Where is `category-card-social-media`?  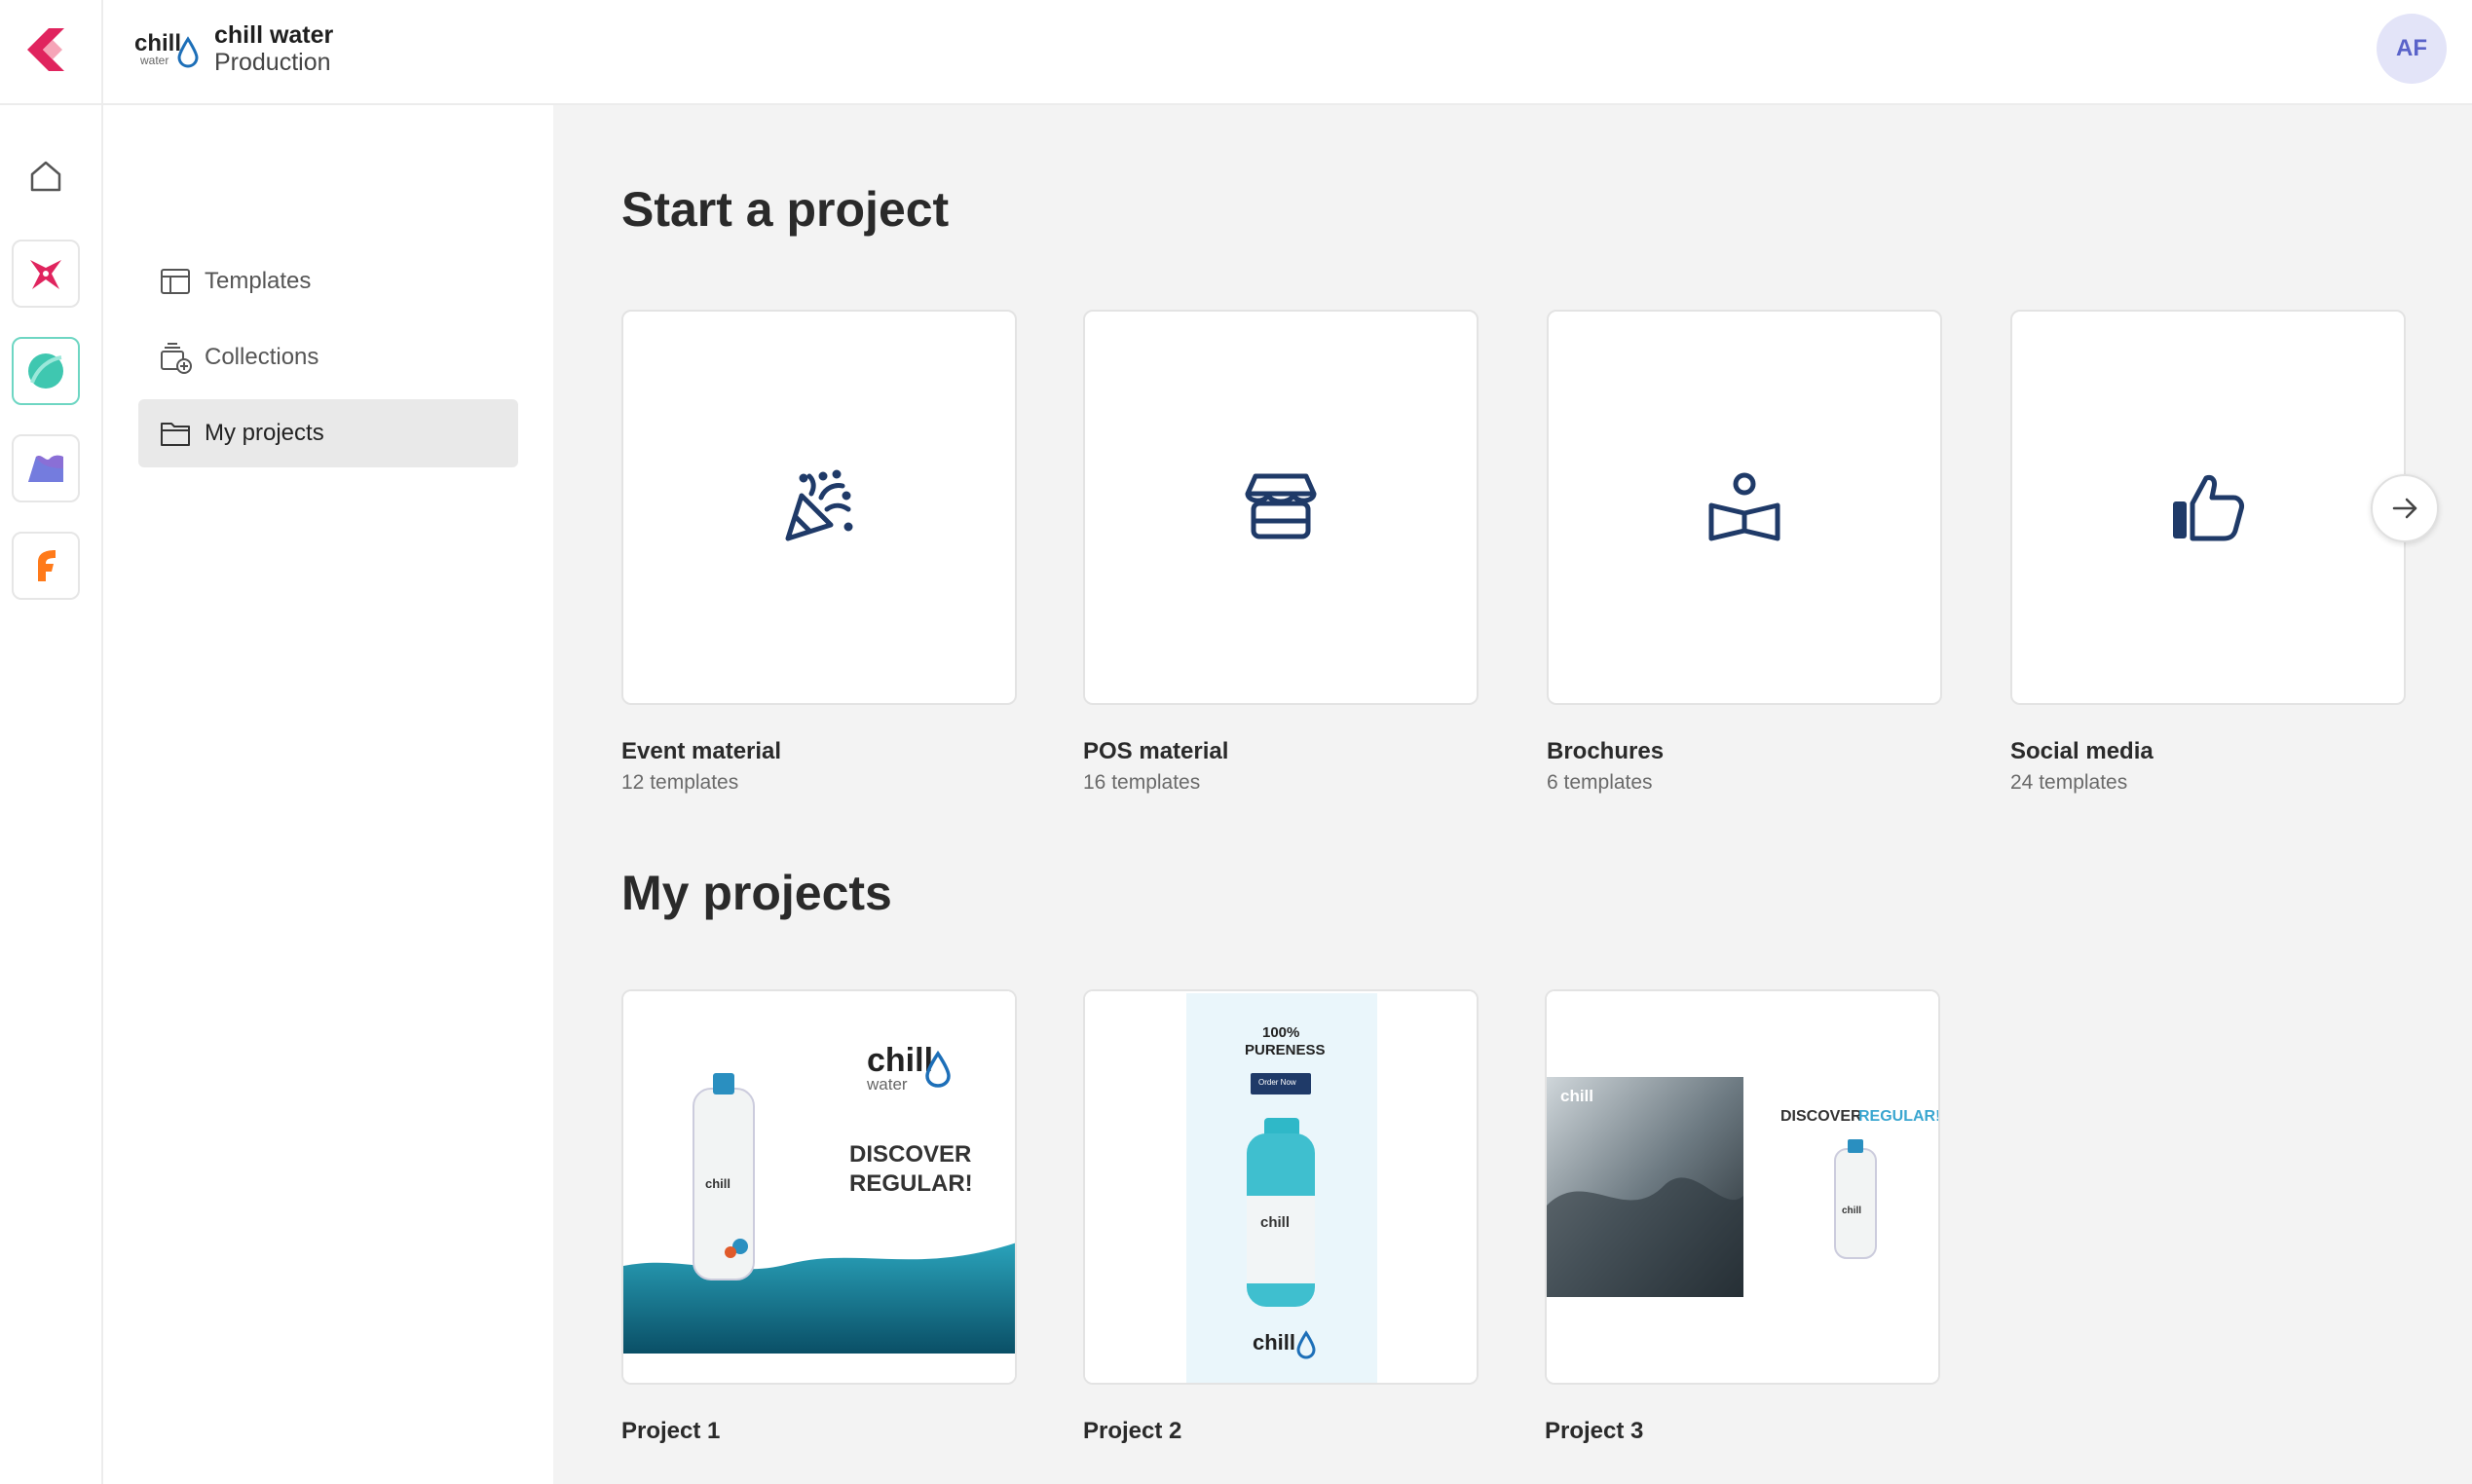 category-card-social-media is located at coordinates (2208, 507).